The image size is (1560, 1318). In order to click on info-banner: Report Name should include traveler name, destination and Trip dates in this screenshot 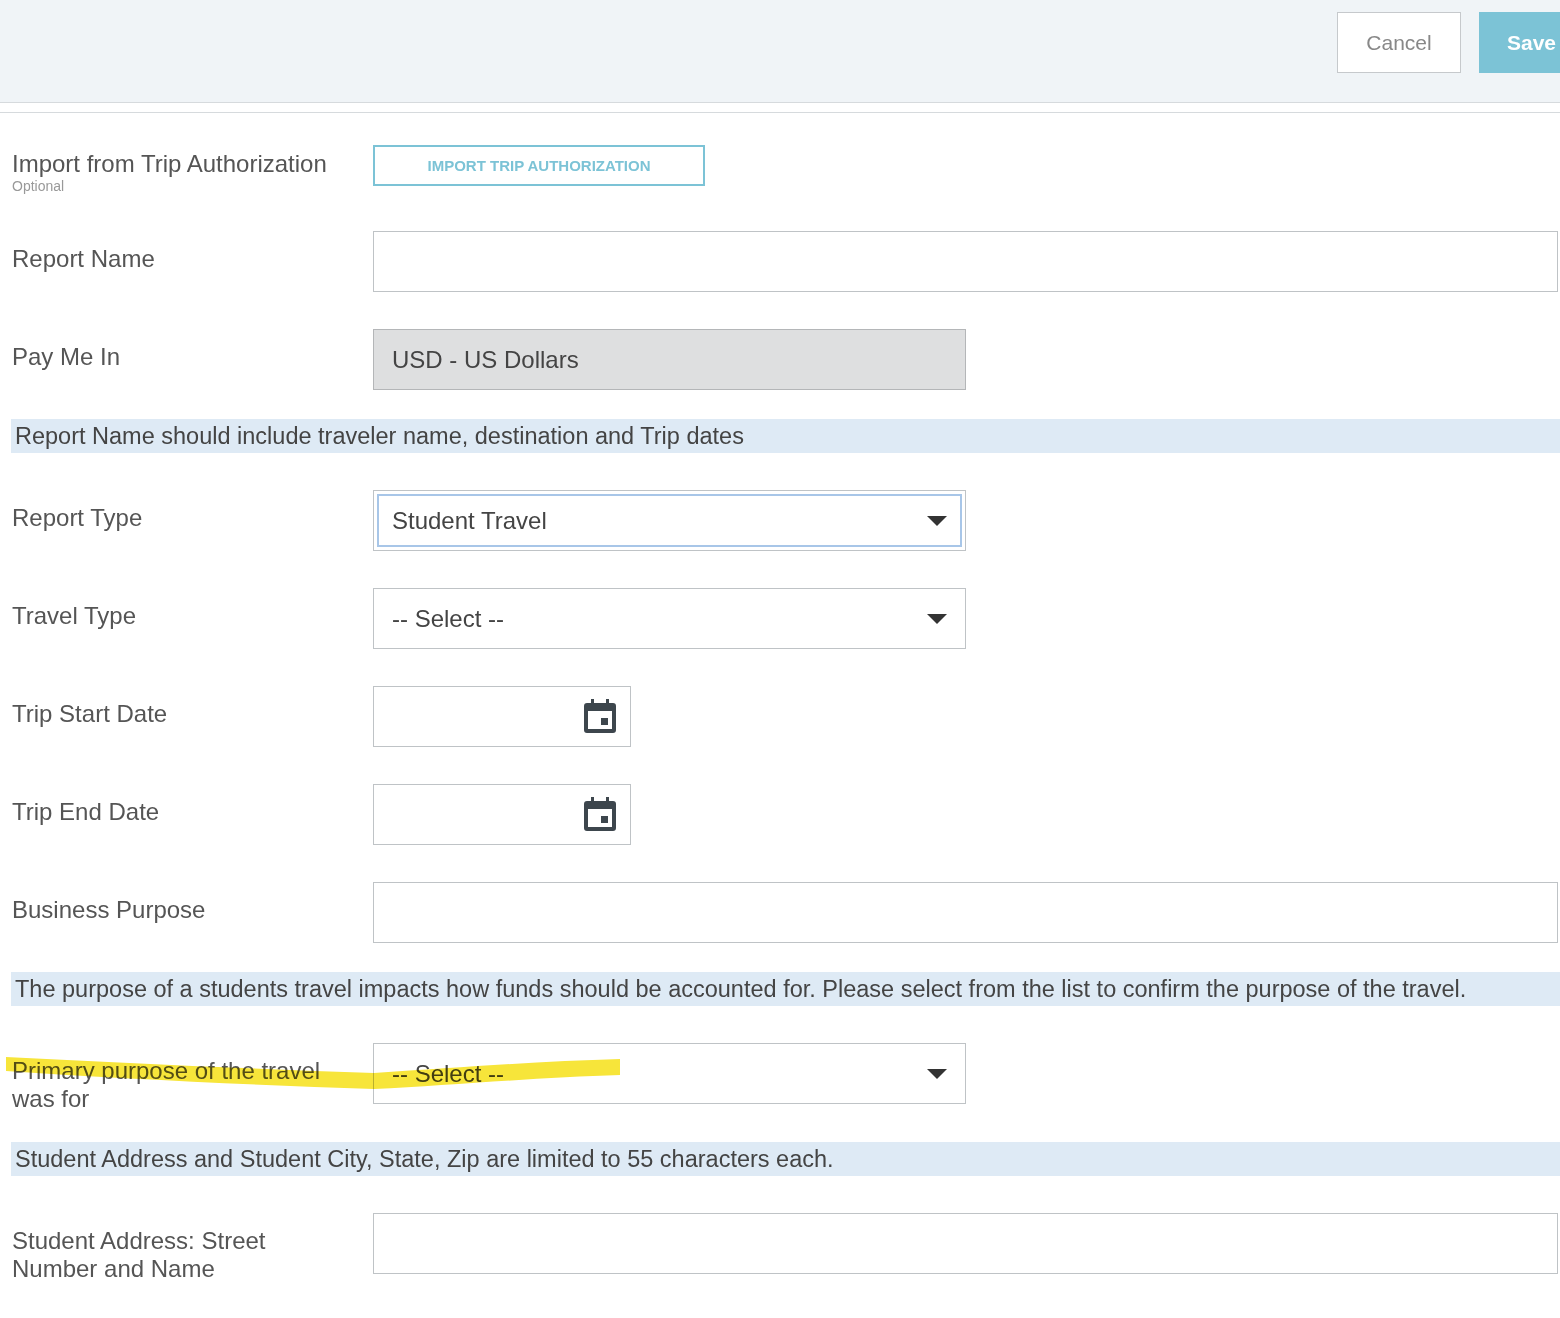, I will do `click(785, 436)`.